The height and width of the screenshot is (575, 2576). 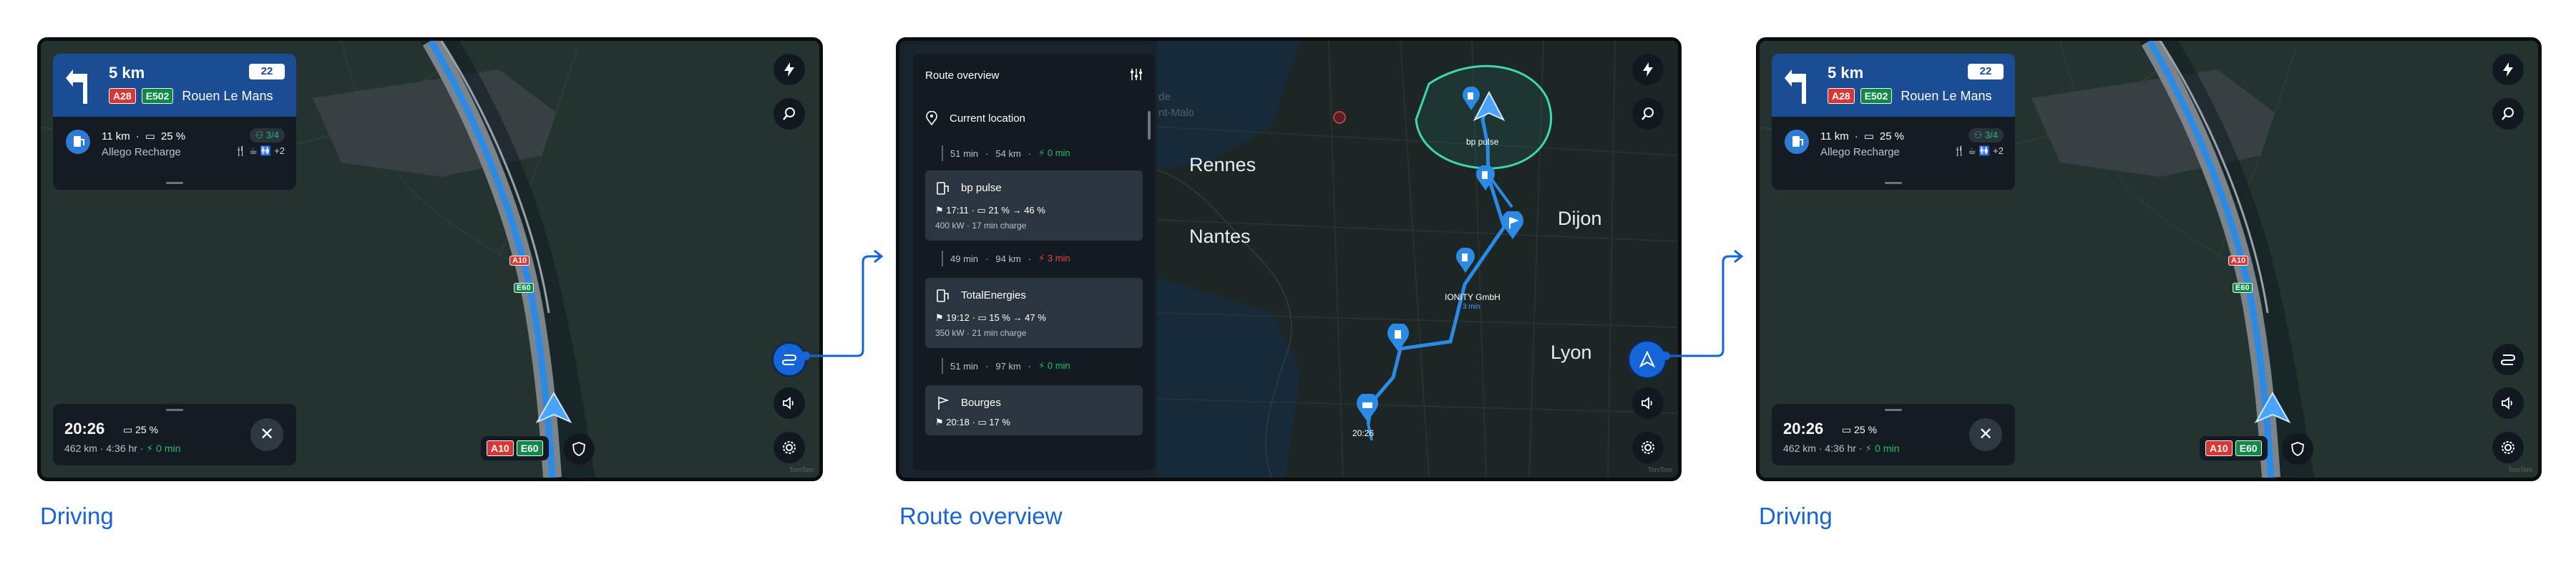 What do you see at coordinates (1860, 429) in the screenshot?
I see `arrival-battery: ▭ 25 %` at bounding box center [1860, 429].